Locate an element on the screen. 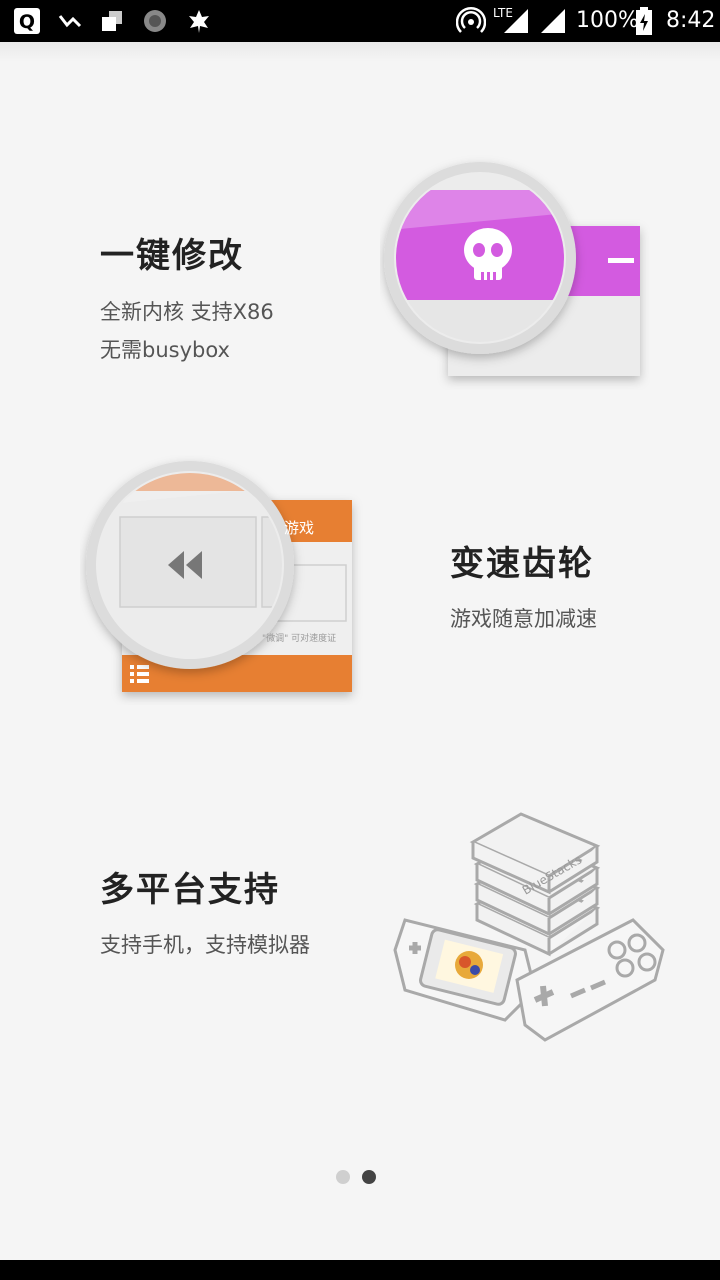 The height and width of the screenshot is (1280, 720). page-indicator is located at coordinates (356, 1178).